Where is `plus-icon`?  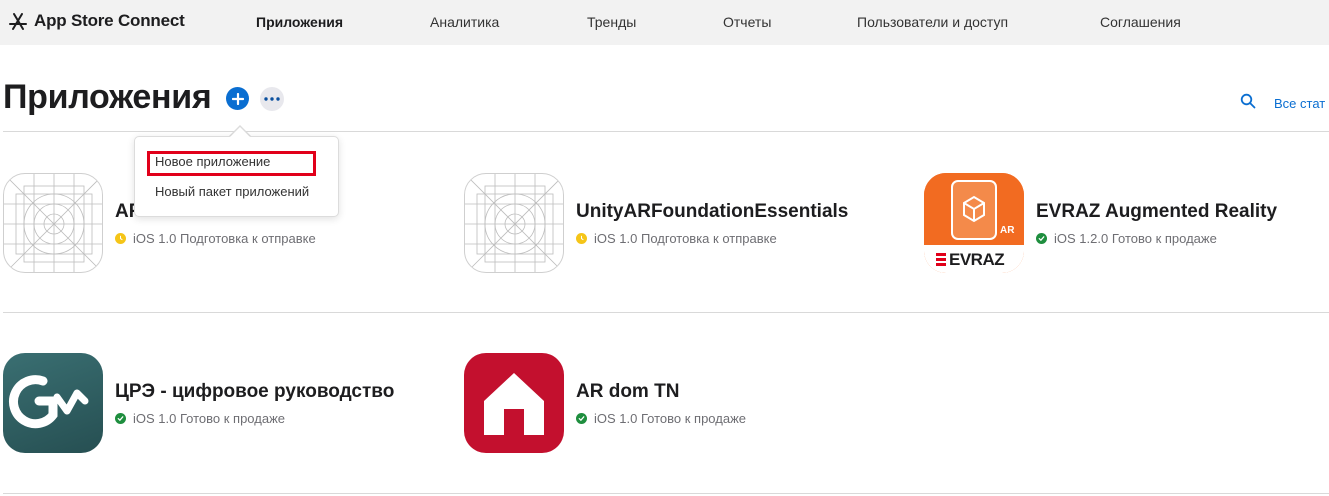 plus-icon is located at coordinates (237, 98).